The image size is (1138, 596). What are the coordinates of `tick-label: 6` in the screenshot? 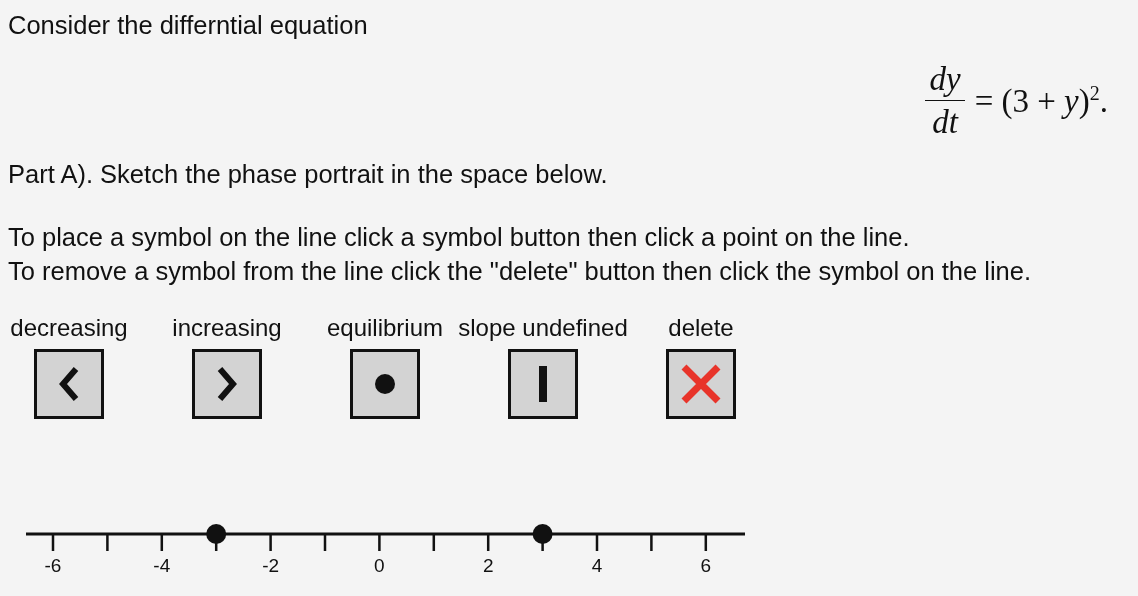 It's located at (706, 565).